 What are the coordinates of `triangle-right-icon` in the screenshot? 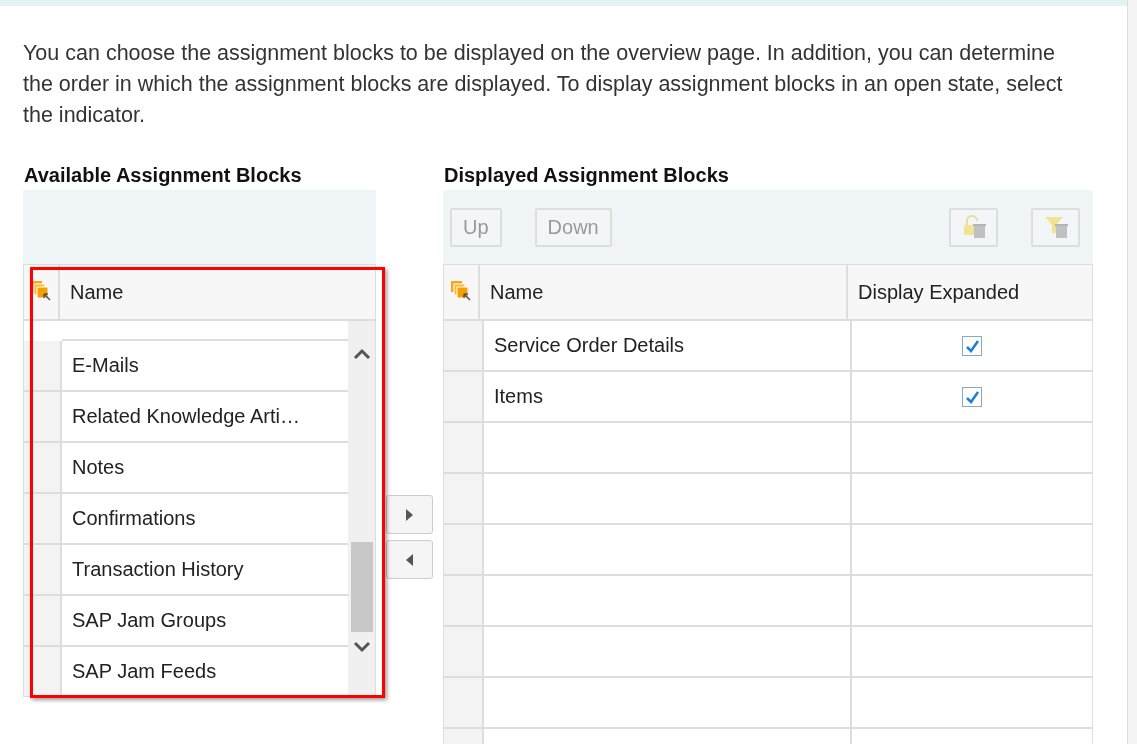 It's located at (409, 514).